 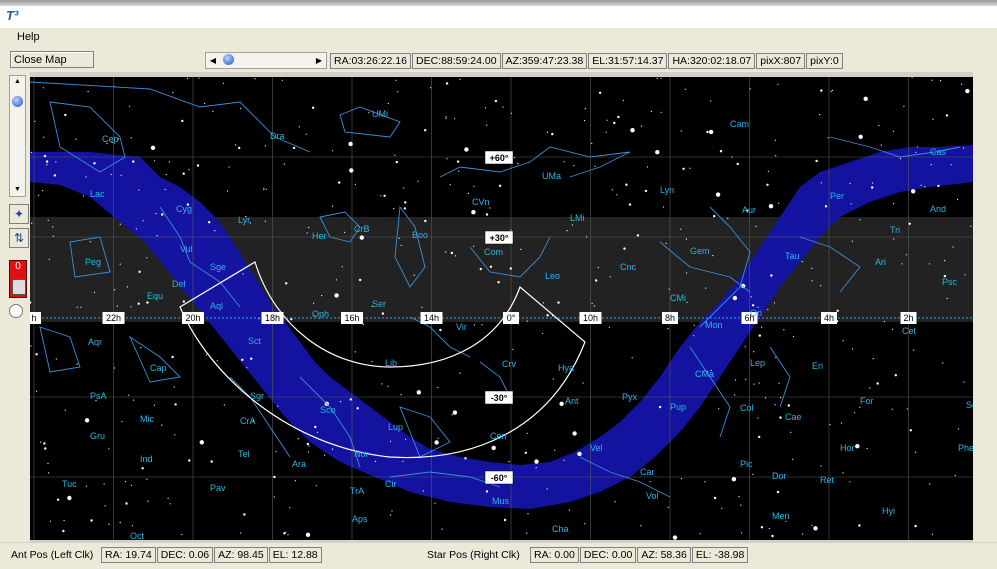 I want to click on constellation-label: Vol, so click(x=652, y=496).